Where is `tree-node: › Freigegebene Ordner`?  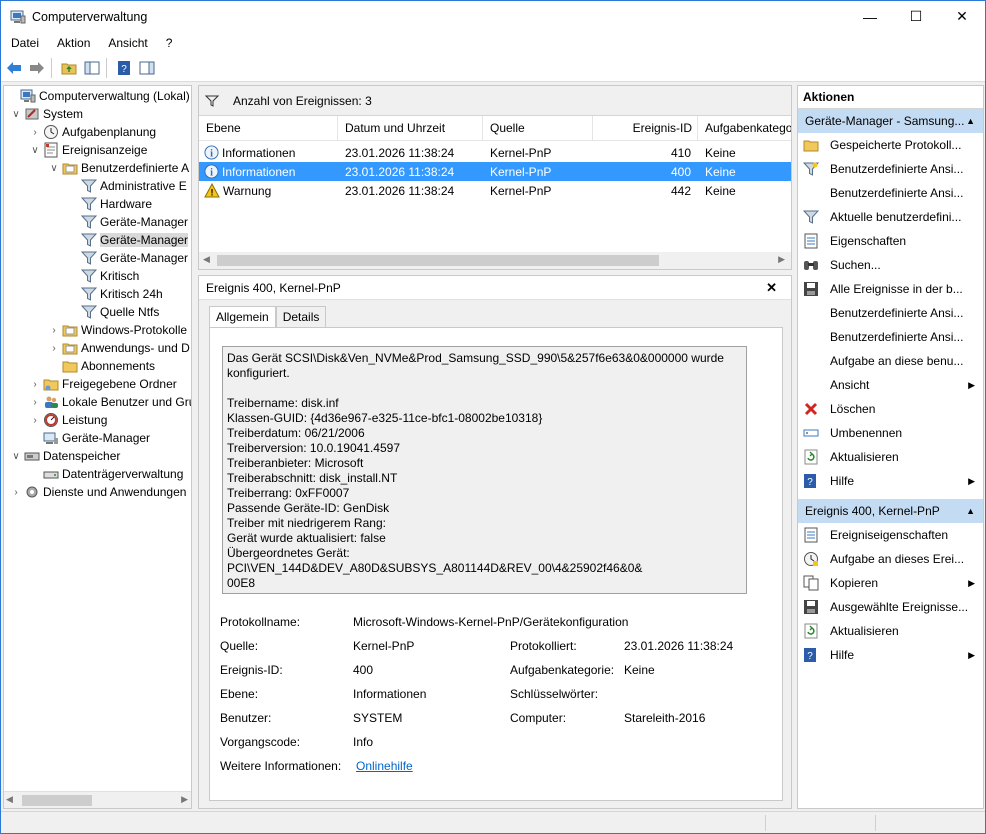 tree-node: › Freigegebene Ordner is located at coordinates (102, 384).